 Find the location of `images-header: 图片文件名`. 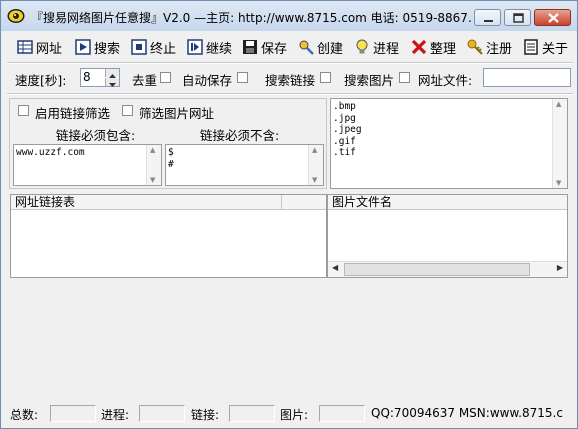

images-header: 图片文件名 is located at coordinates (447, 202).